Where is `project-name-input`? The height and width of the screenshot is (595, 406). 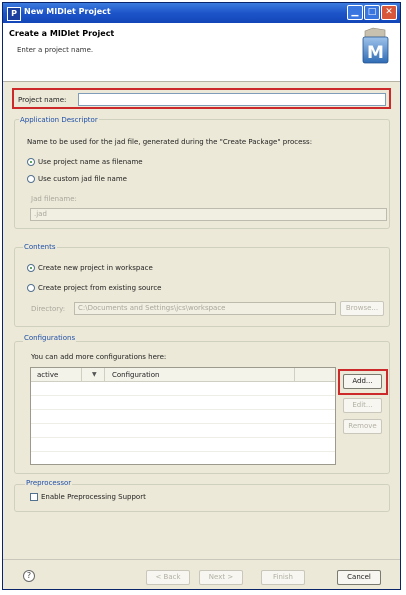
project-name-input is located at coordinates (232, 99).